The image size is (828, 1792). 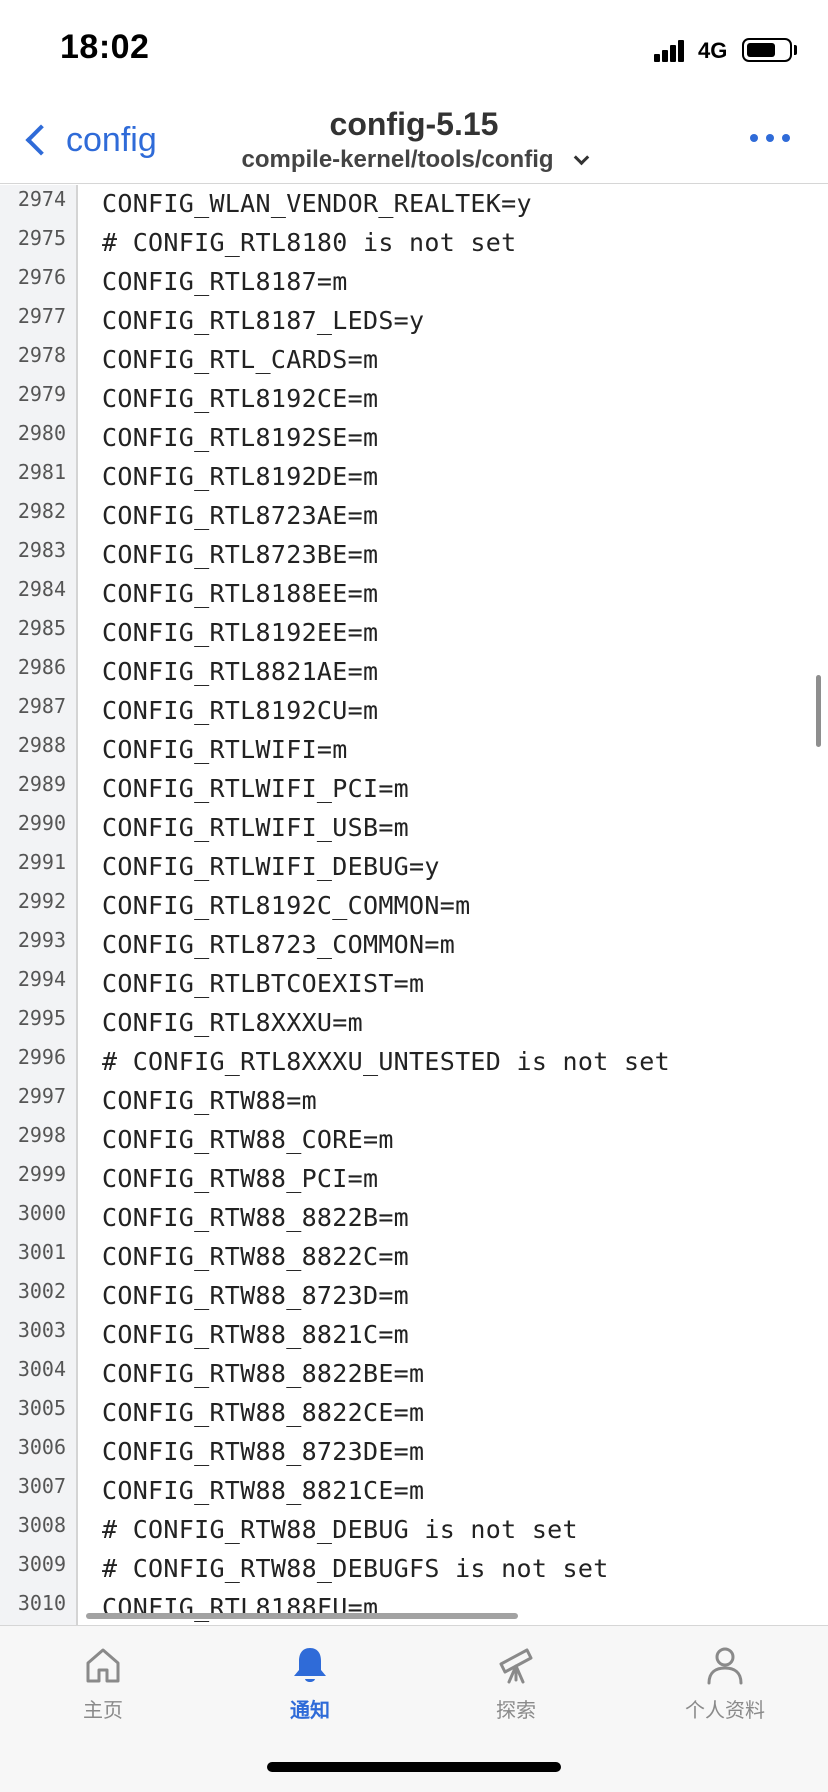 I want to click on line-text: CONFIG_RTLWIFI_PCI=m, so click(x=256, y=788).